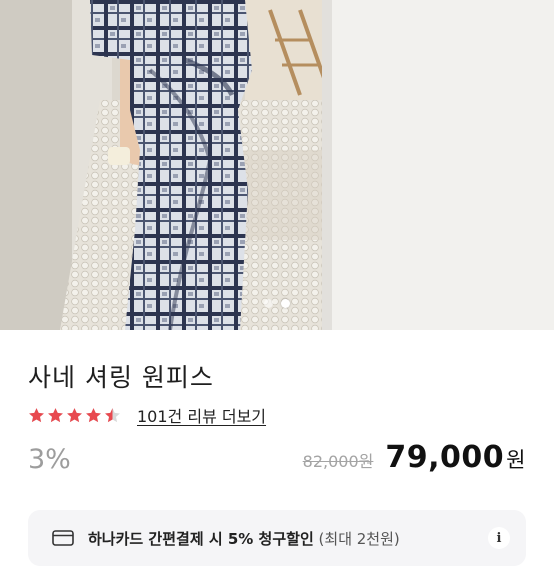 The width and height of the screenshot is (554, 566). Describe the element at coordinates (338, 461) in the screenshot. I see `original-price: 82,000원` at that location.